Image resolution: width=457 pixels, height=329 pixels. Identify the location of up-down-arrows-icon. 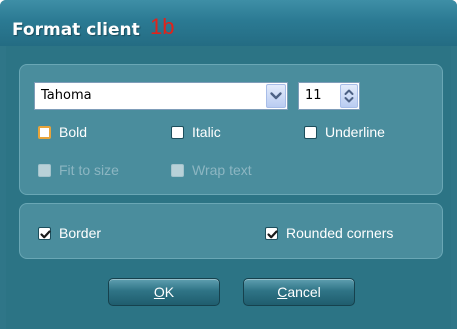
(349, 96).